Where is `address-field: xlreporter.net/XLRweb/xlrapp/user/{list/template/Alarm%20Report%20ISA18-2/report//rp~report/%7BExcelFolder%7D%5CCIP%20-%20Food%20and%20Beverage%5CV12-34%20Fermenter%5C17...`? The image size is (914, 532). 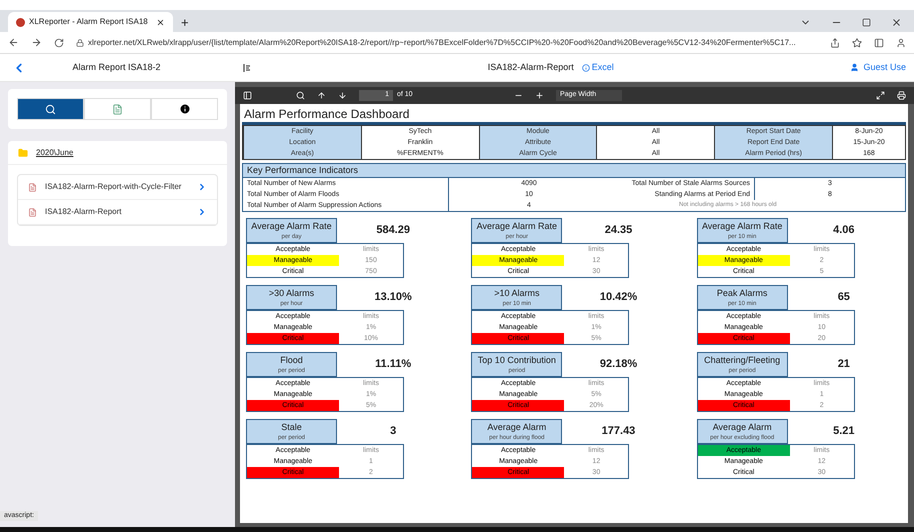
address-field: xlreporter.net/XLRweb/xlrapp/user/{list/template/Alarm%20Report%20ISA18-2/report//rp~report/%7BExcelFolder%7D%5CCIP%20-%20Food%20and%20Beverage%5CV12-34%20Fermenter%5C17... is located at coordinates (447, 42).